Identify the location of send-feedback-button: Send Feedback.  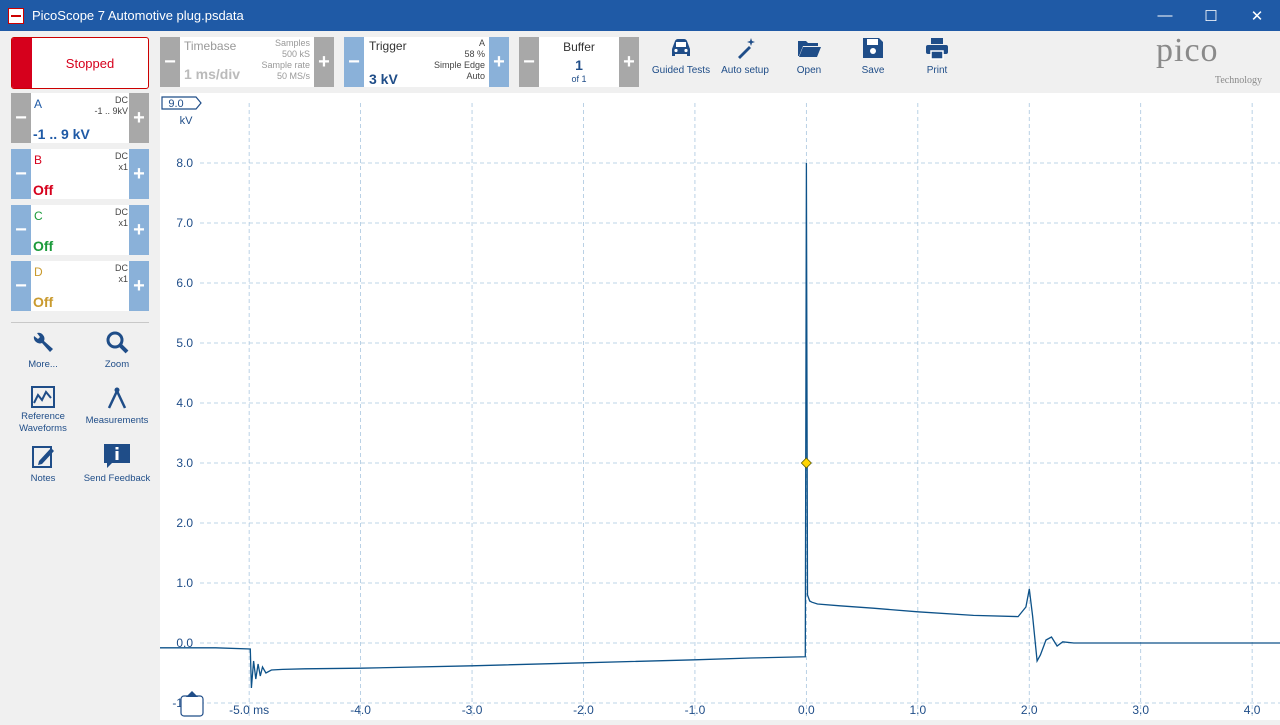
(117, 464).